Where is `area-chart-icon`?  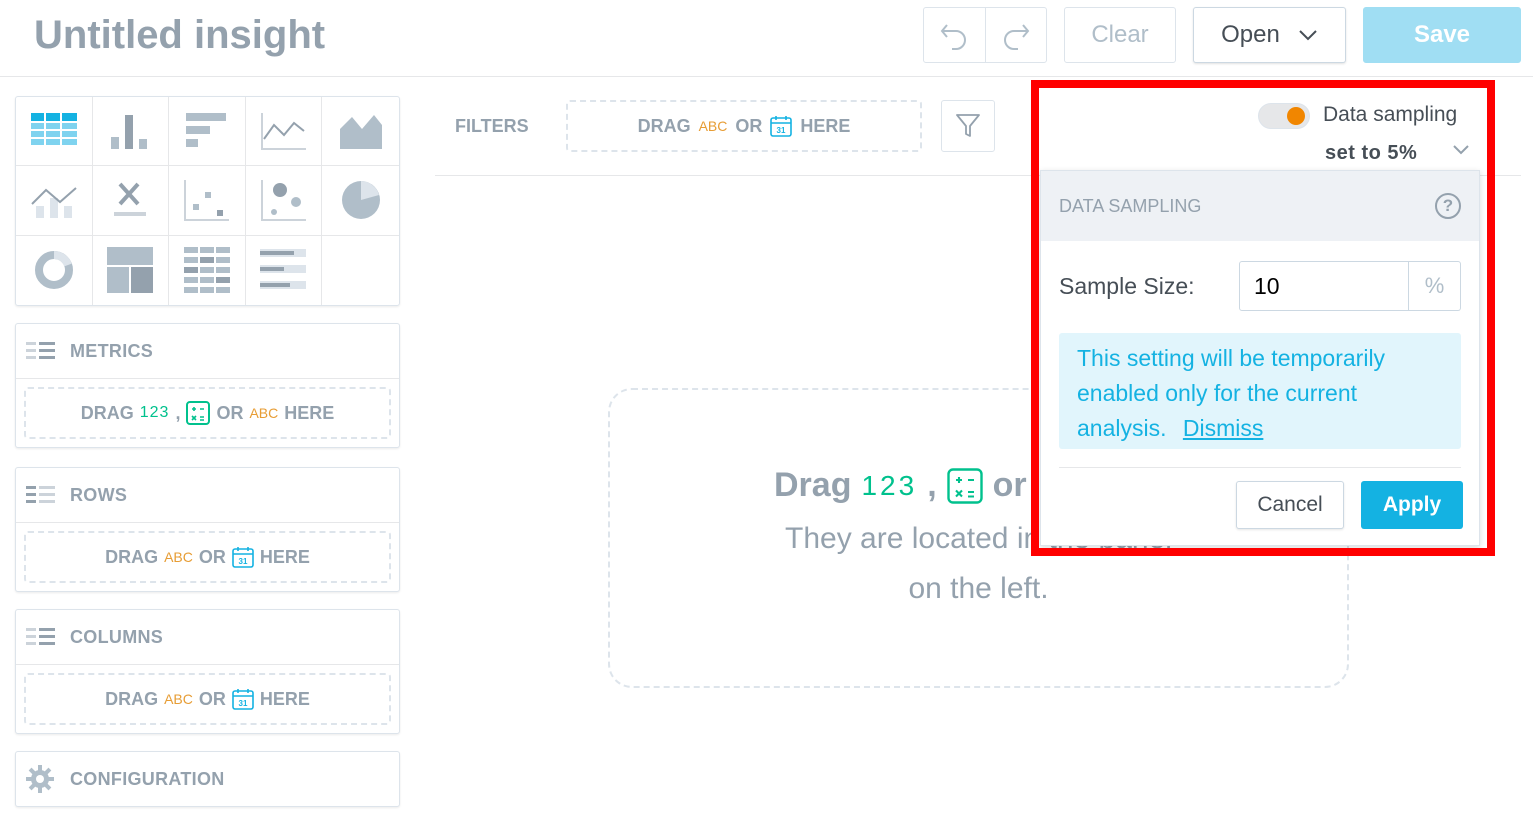
area-chart-icon is located at coordinates (360, 132).